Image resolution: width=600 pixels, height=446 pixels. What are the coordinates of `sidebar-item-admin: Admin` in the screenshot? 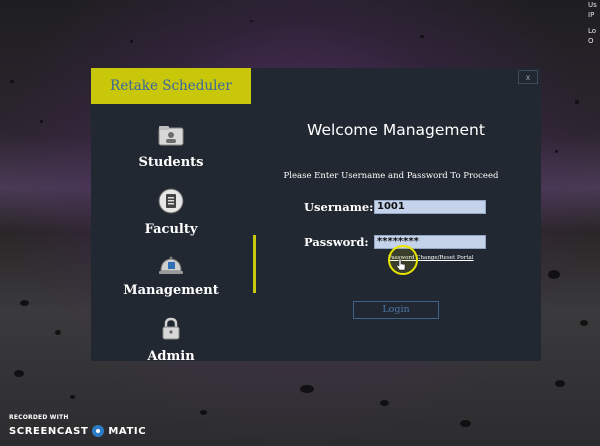 It's located at (171, 340).